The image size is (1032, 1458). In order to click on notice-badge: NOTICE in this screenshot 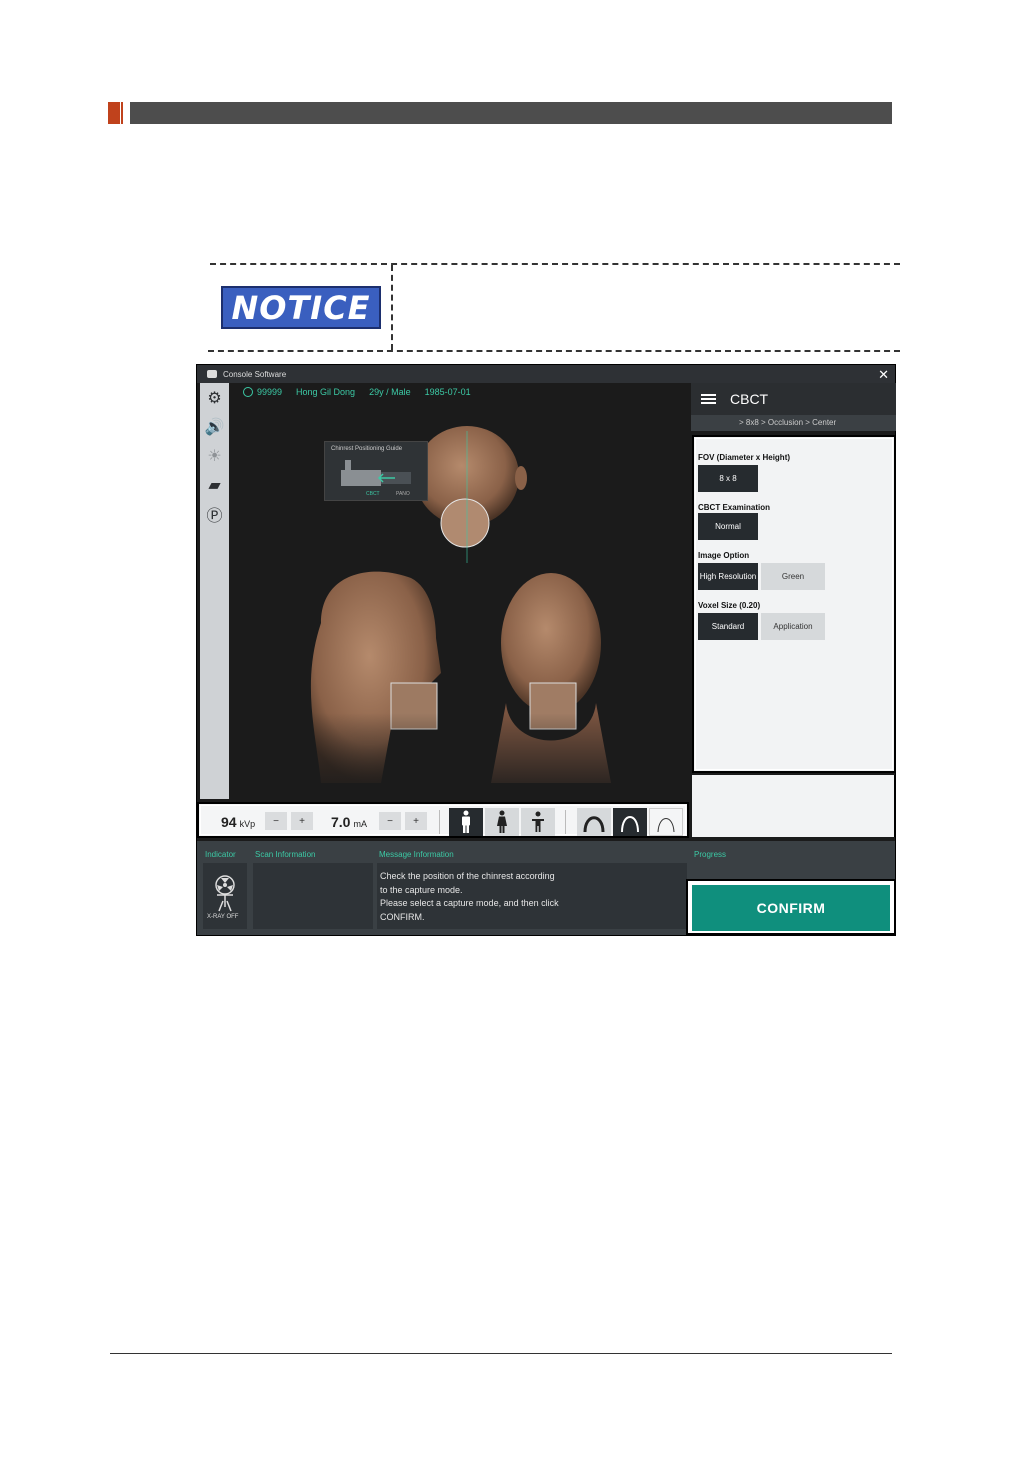, I will do `click(301, 307)`.